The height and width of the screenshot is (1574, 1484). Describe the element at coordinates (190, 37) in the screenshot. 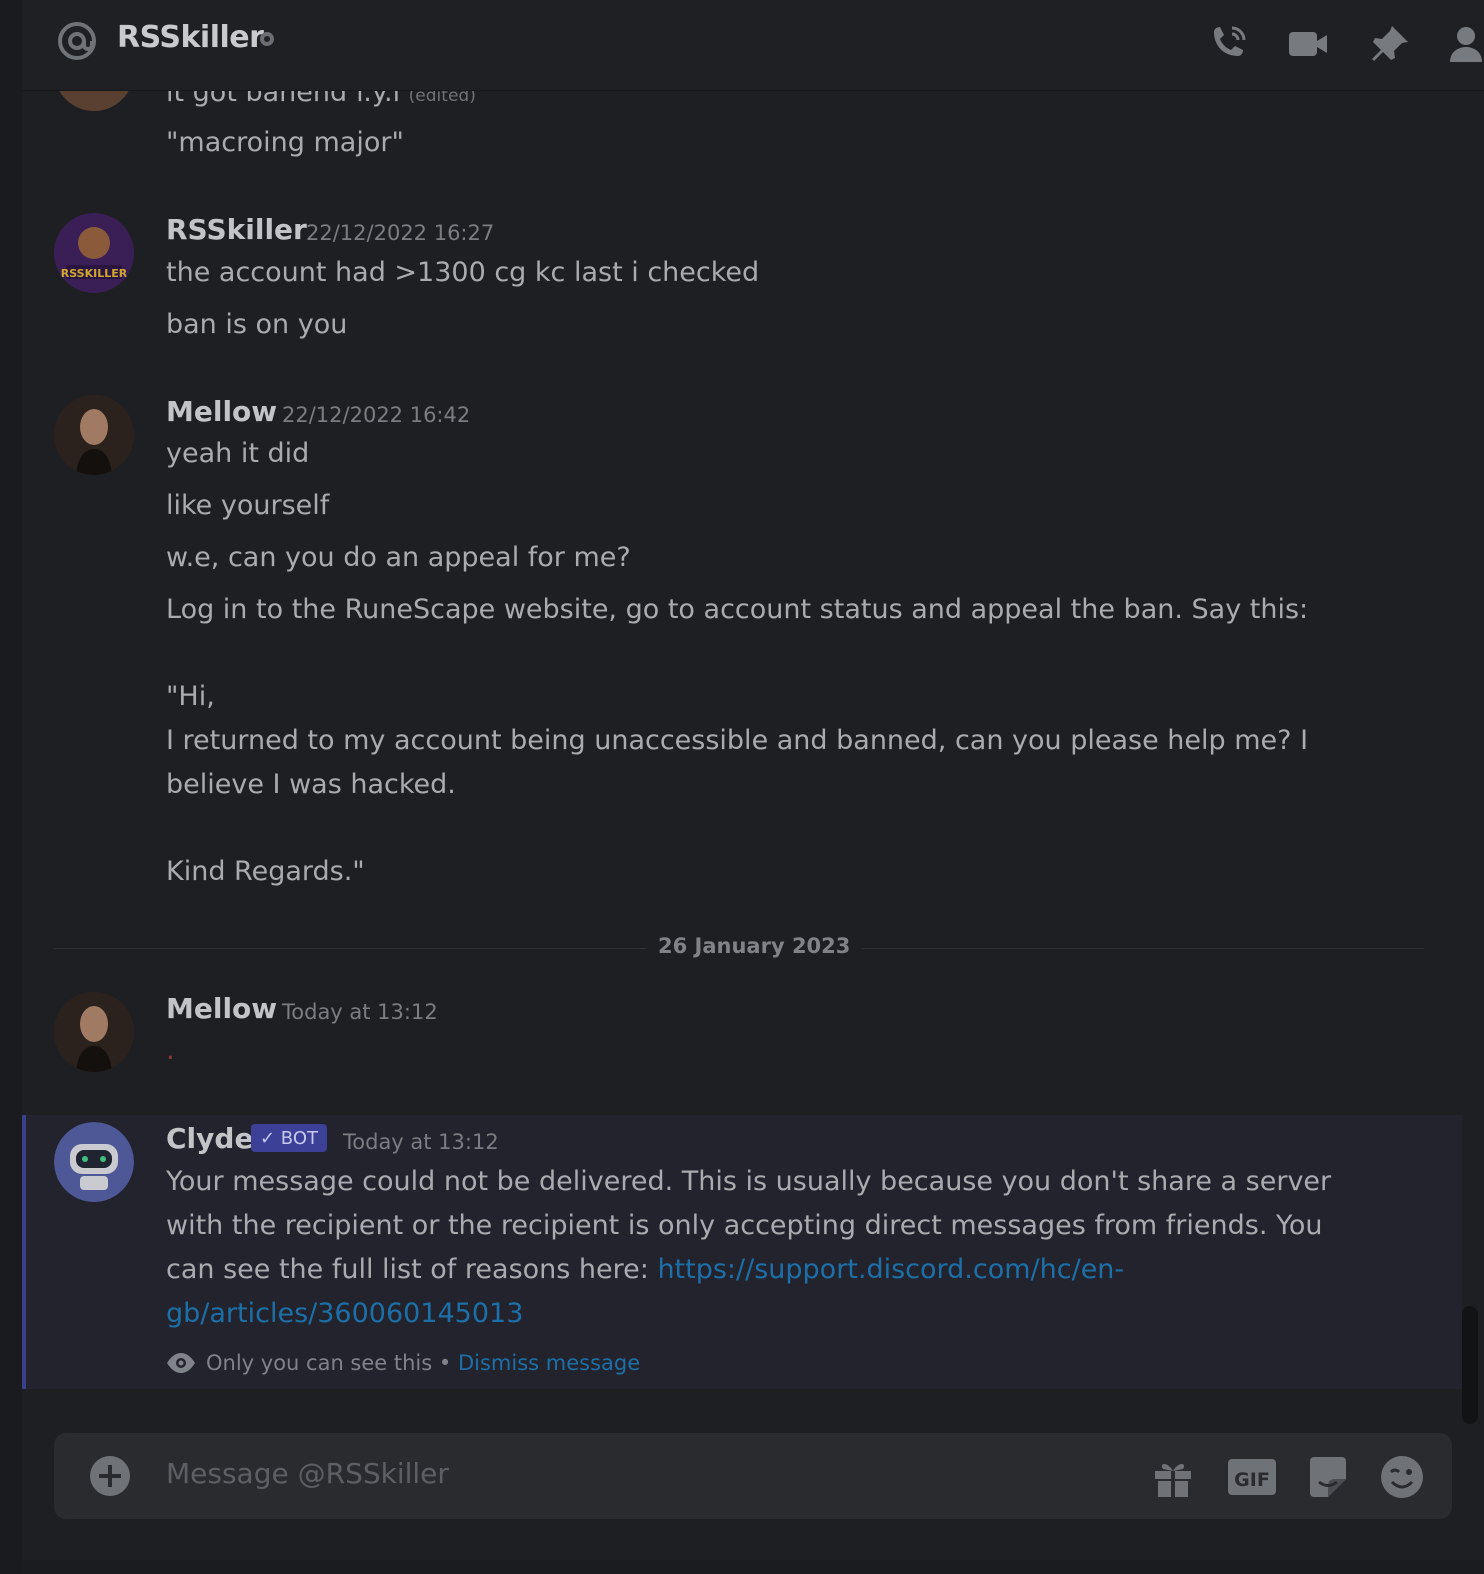

I see `channel-title: RSSkiller` at that location.